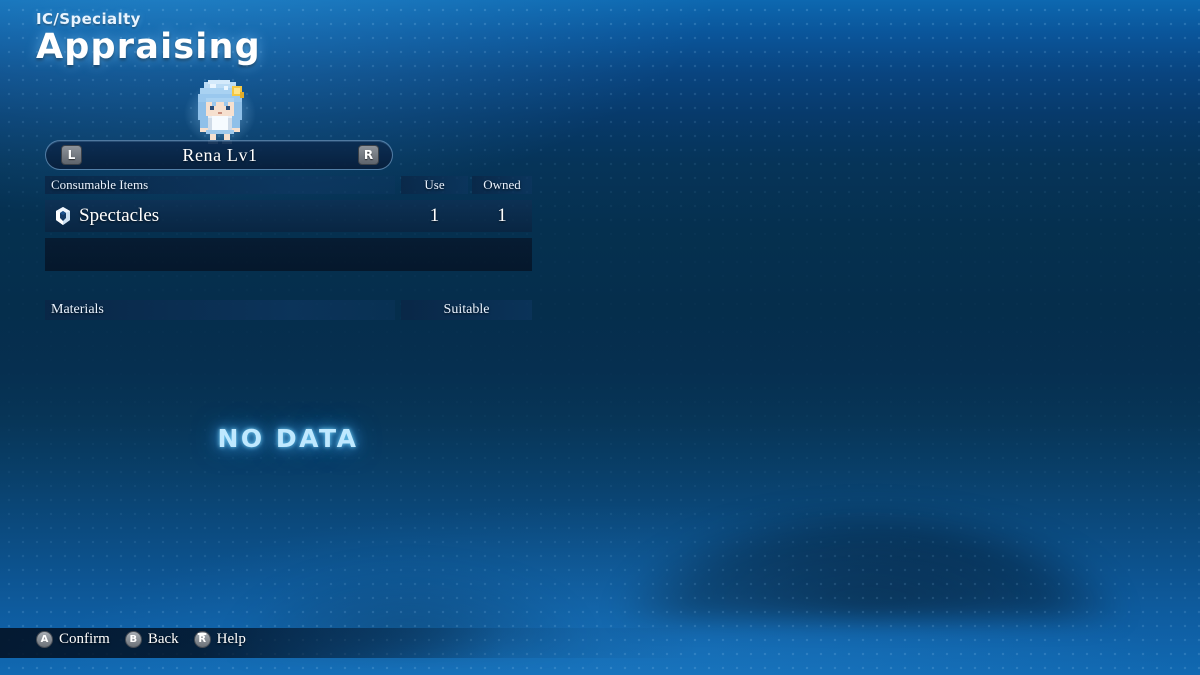 The width and height of the screenshot is (1200, 675). Describe the element at coordinates (502, 184) in the screenshot. I see `column-header-owned: Owned` at that location.